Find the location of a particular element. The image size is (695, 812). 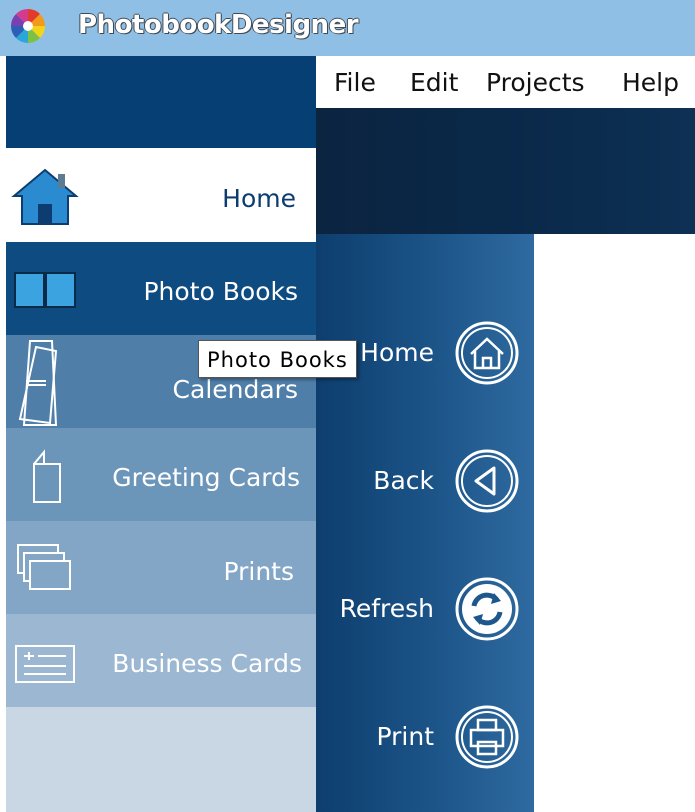

menu-bar: File Edit Projects Help is located at coordinates (505, 82).